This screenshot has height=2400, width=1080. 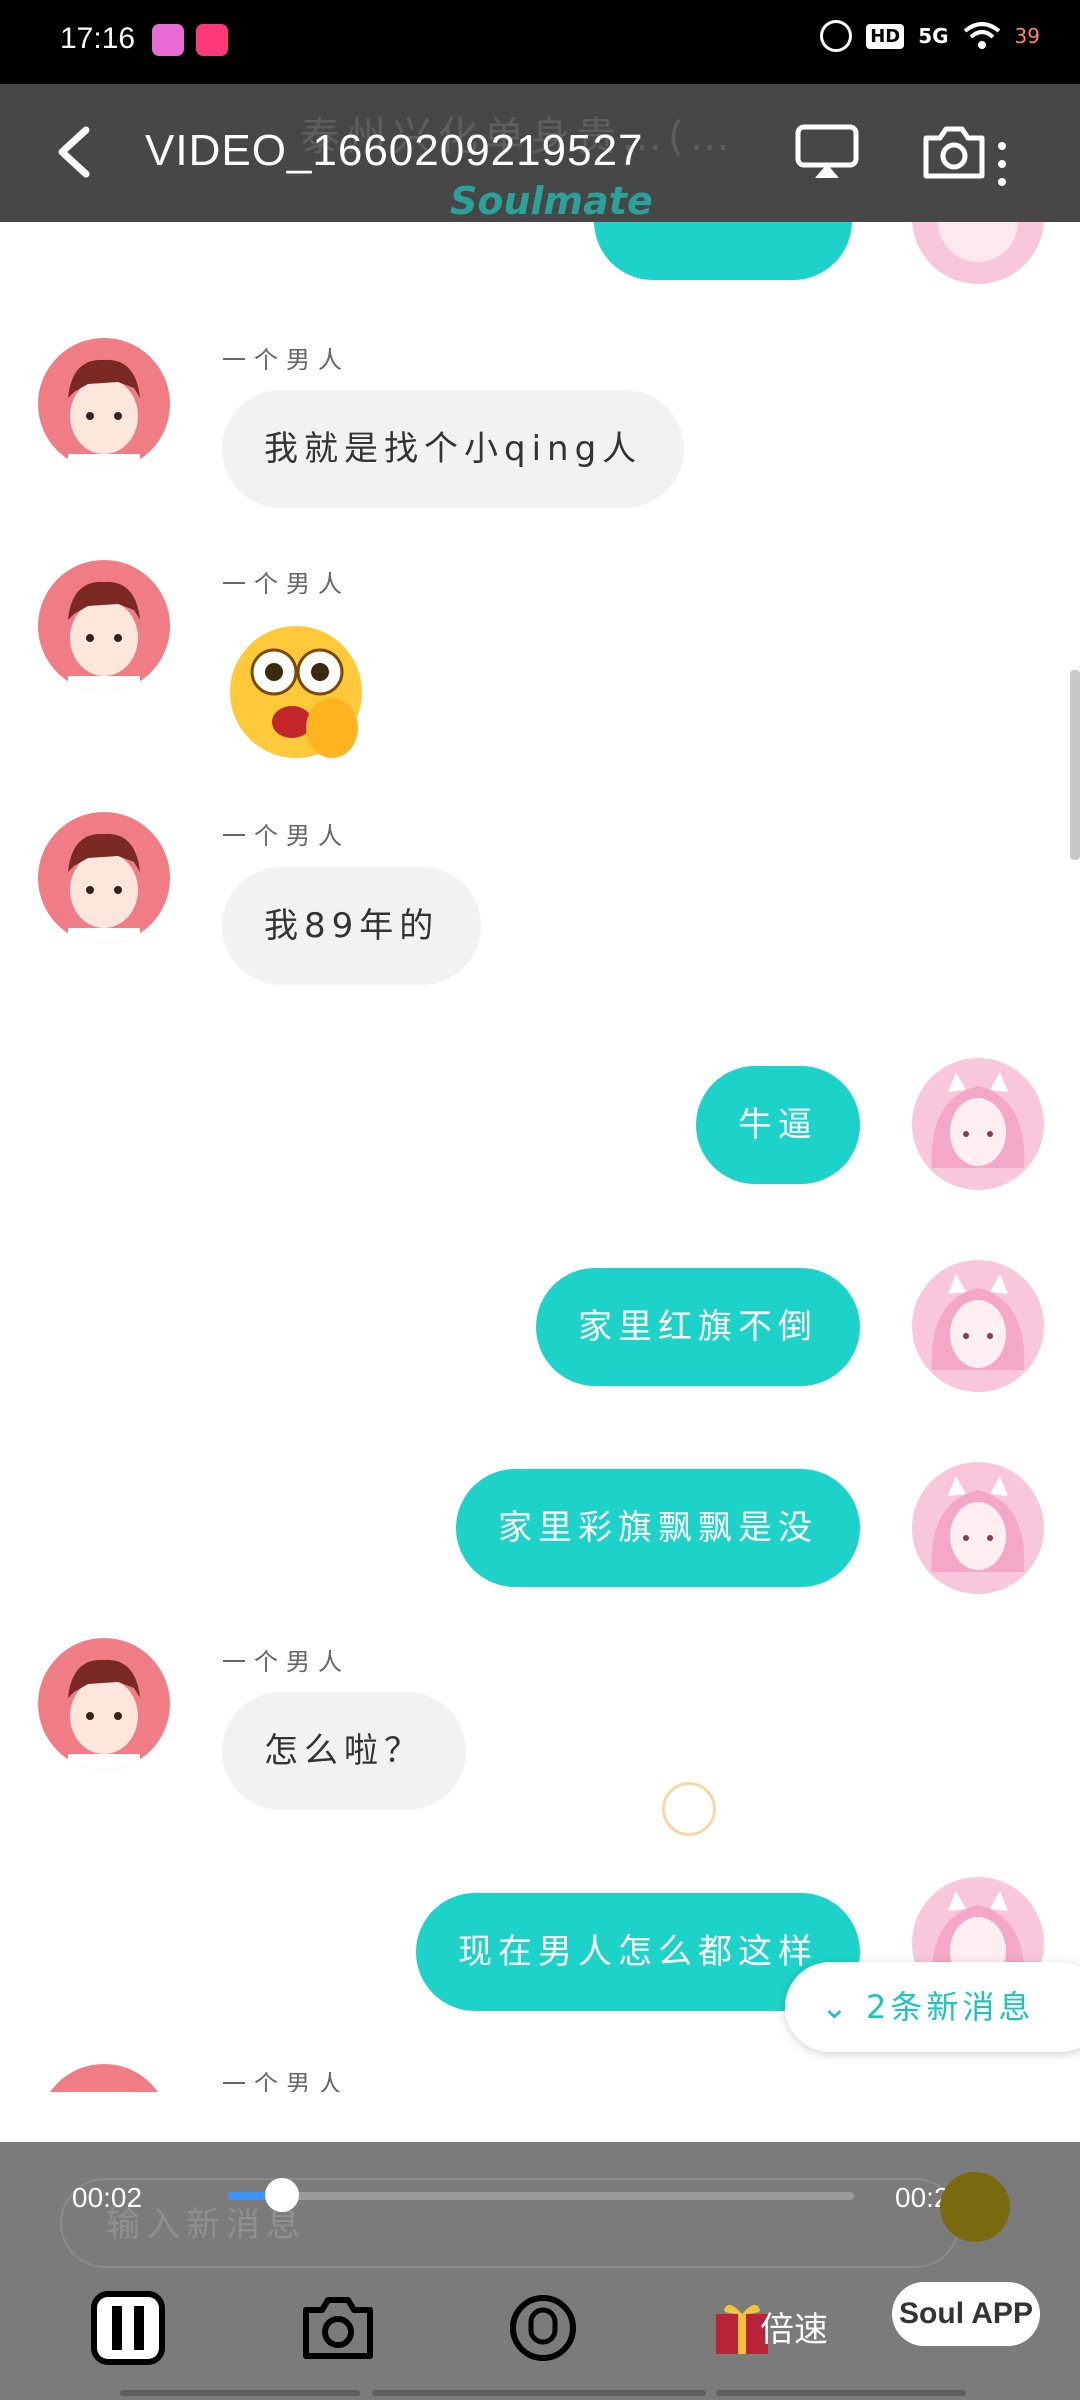 I want to click on new-messages-label: 2条新消息, so click(x=950, y=2007).